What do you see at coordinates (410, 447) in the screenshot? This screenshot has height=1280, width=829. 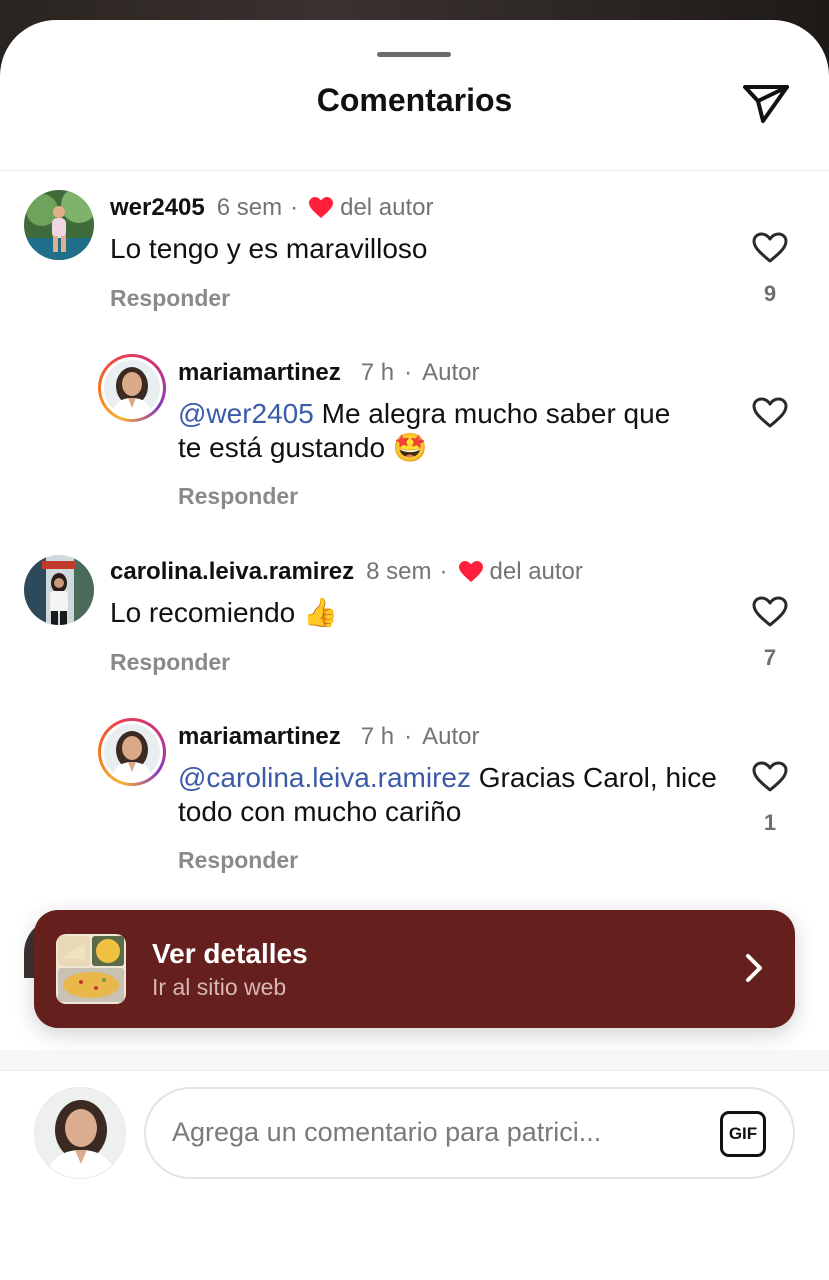 I see `star-struck-emoji: 🤩` at bounding box center [410, 447].